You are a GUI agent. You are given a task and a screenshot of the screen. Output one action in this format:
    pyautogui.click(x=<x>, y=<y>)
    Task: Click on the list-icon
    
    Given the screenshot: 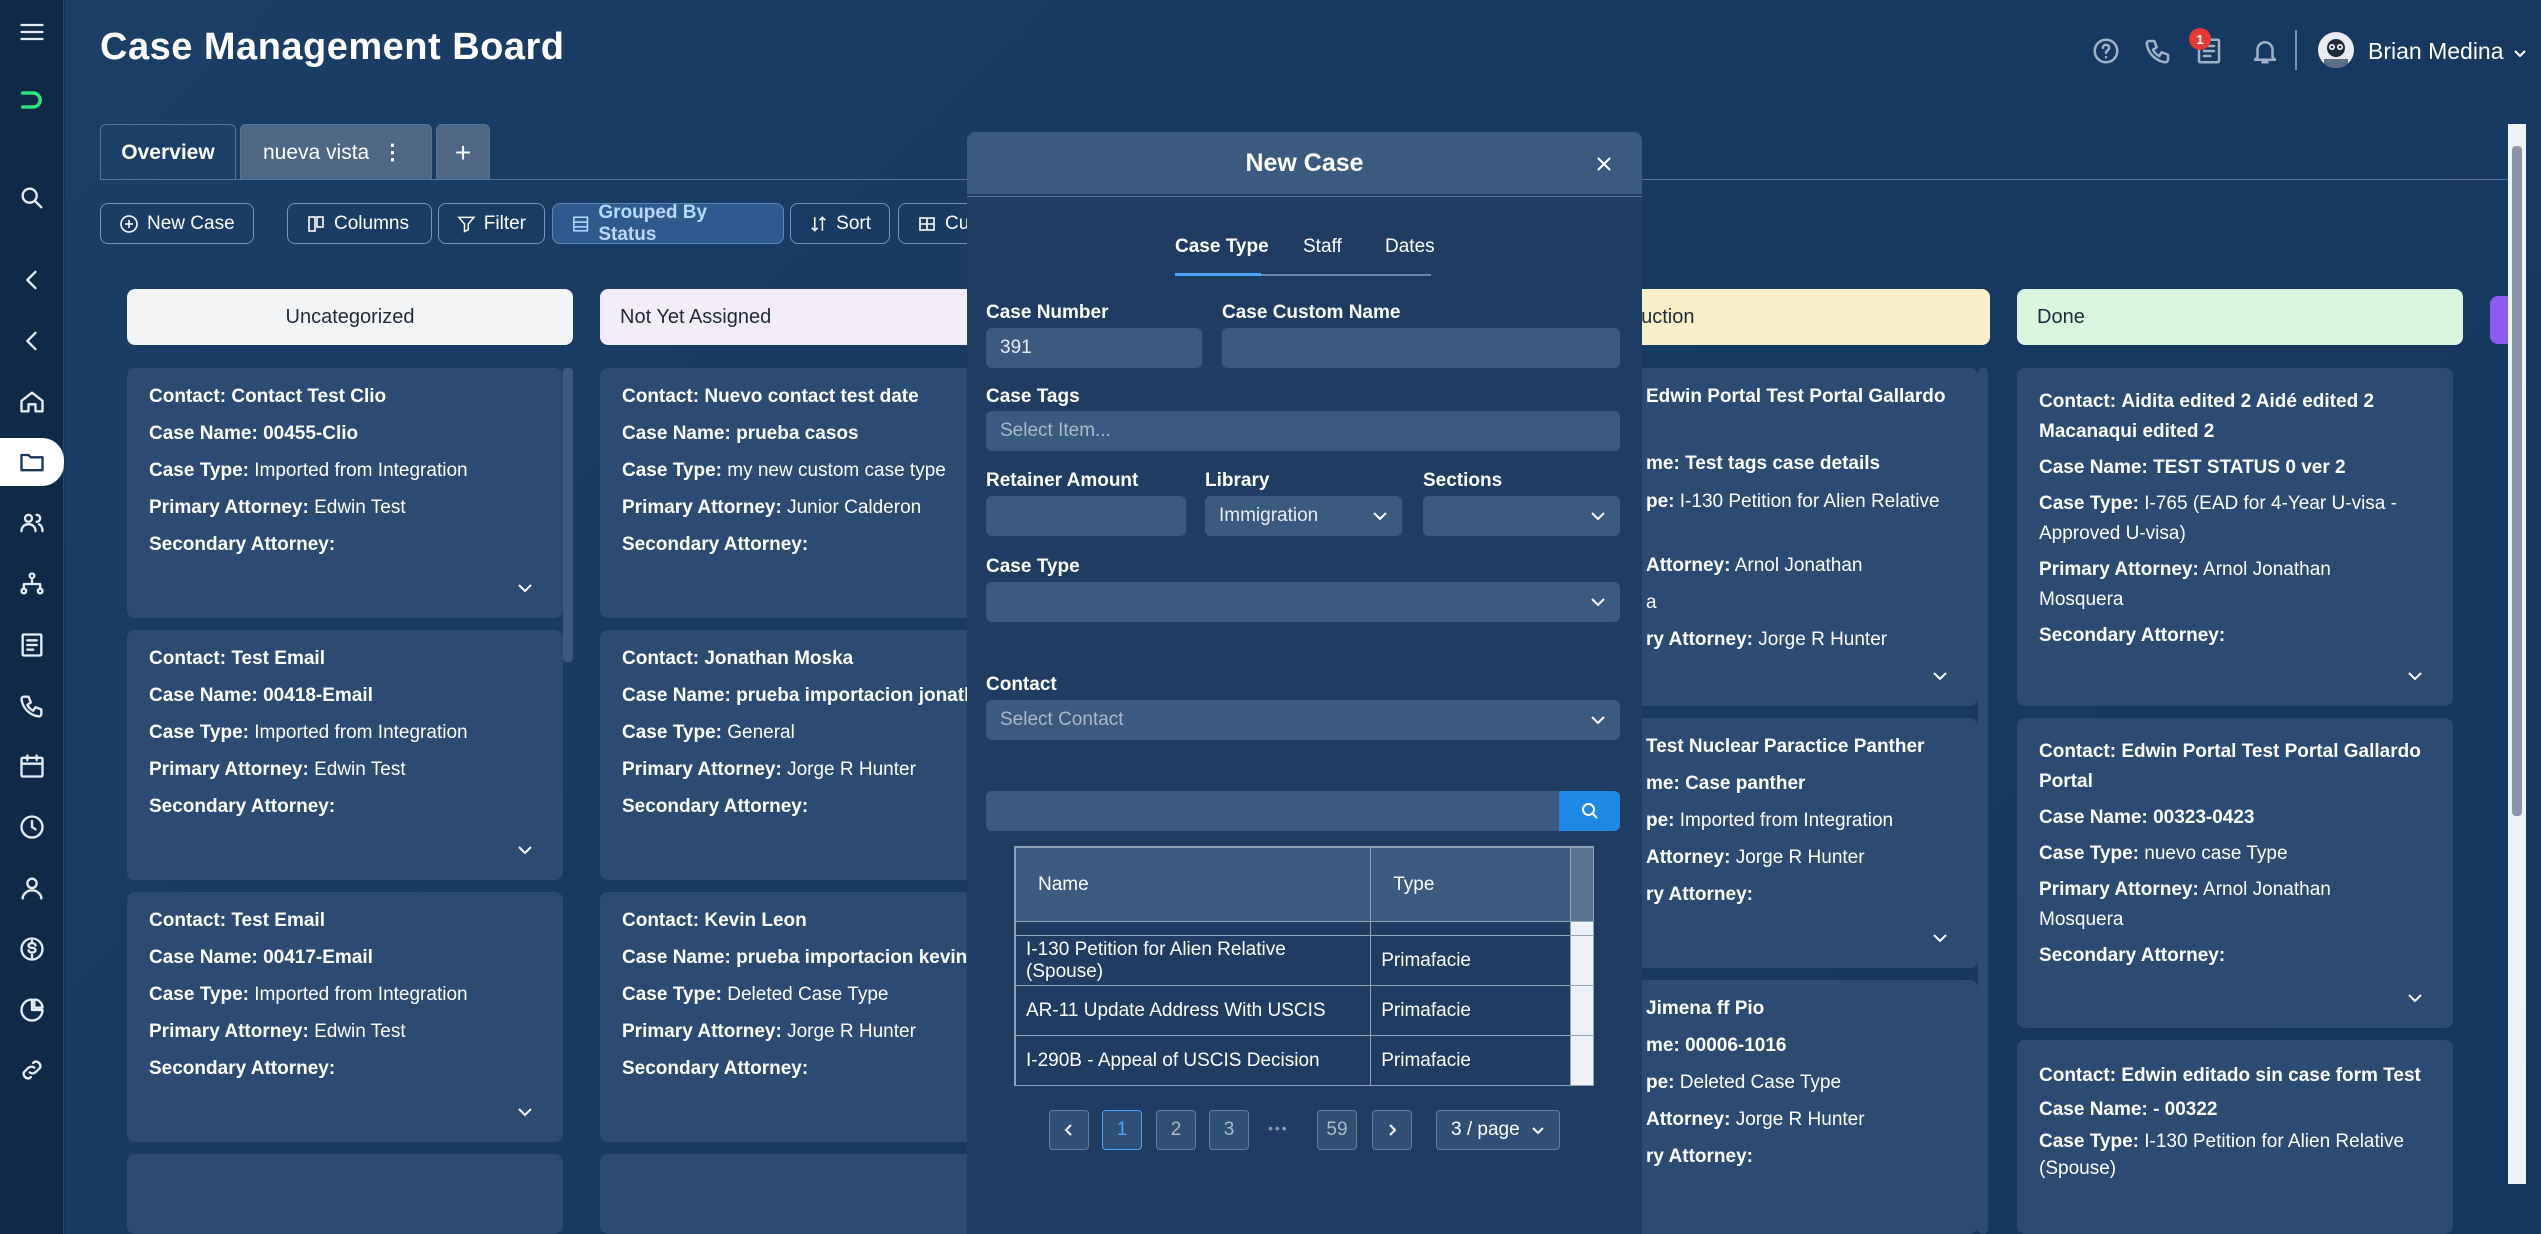 What is the action you would take?
    pyautogui.click(x=32, y=645)
    